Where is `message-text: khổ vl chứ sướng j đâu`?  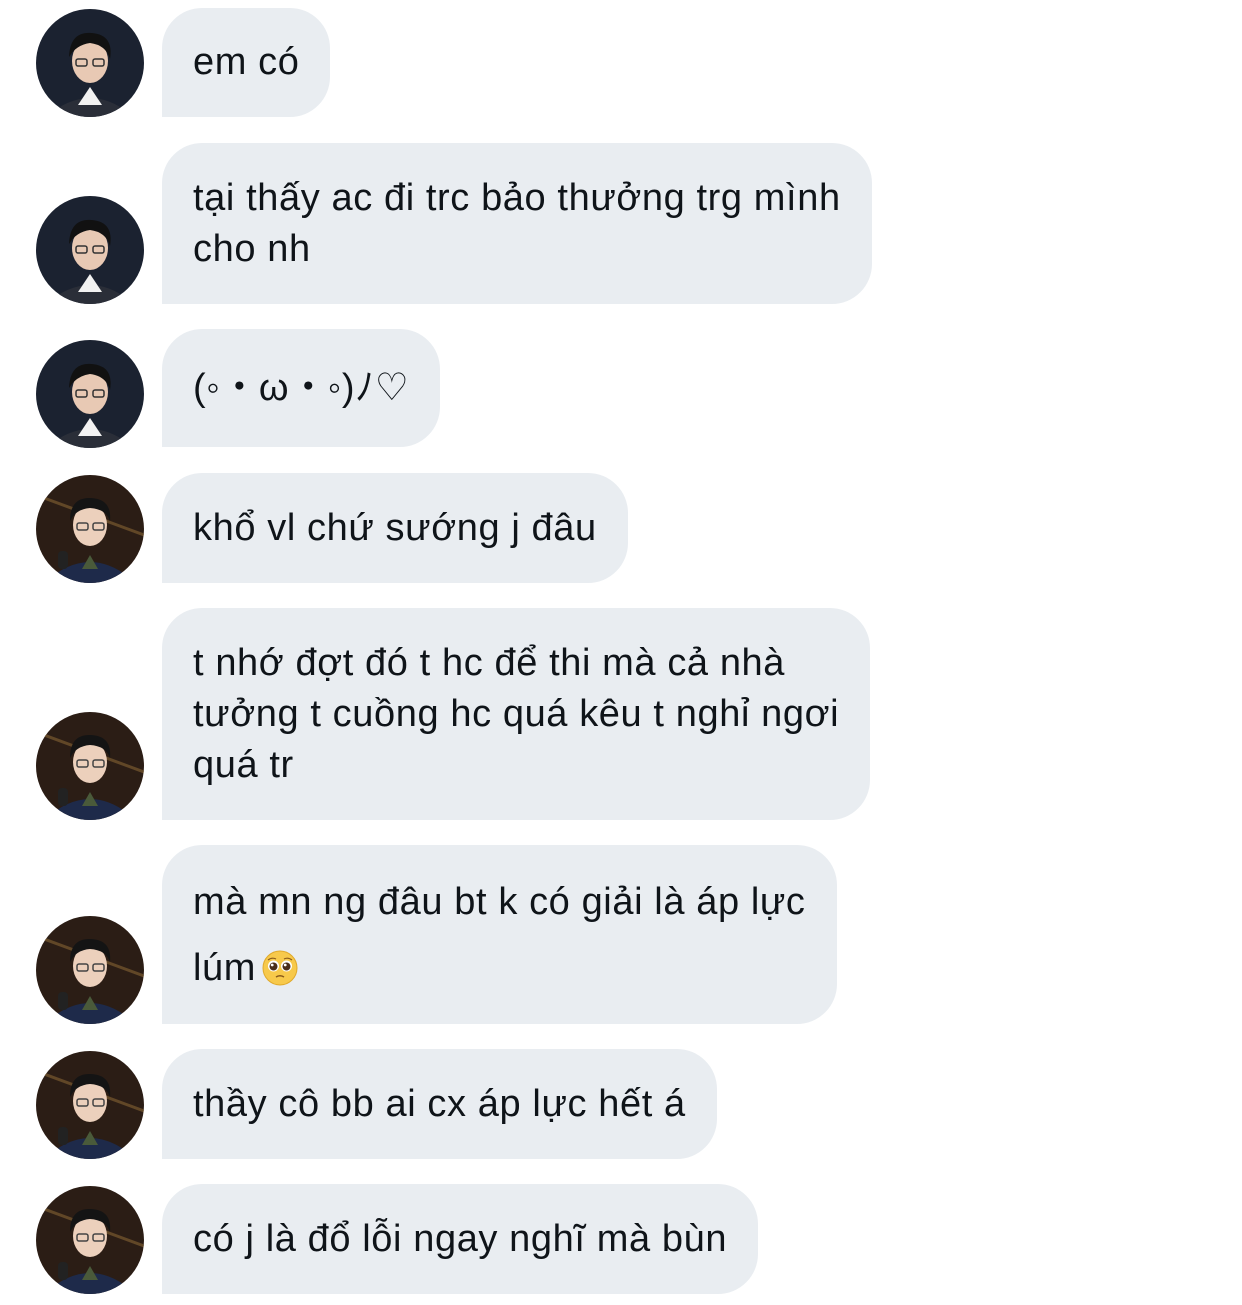 message-text: khổ vl chứ sướng j đâu is located at coordinates (395, 527).